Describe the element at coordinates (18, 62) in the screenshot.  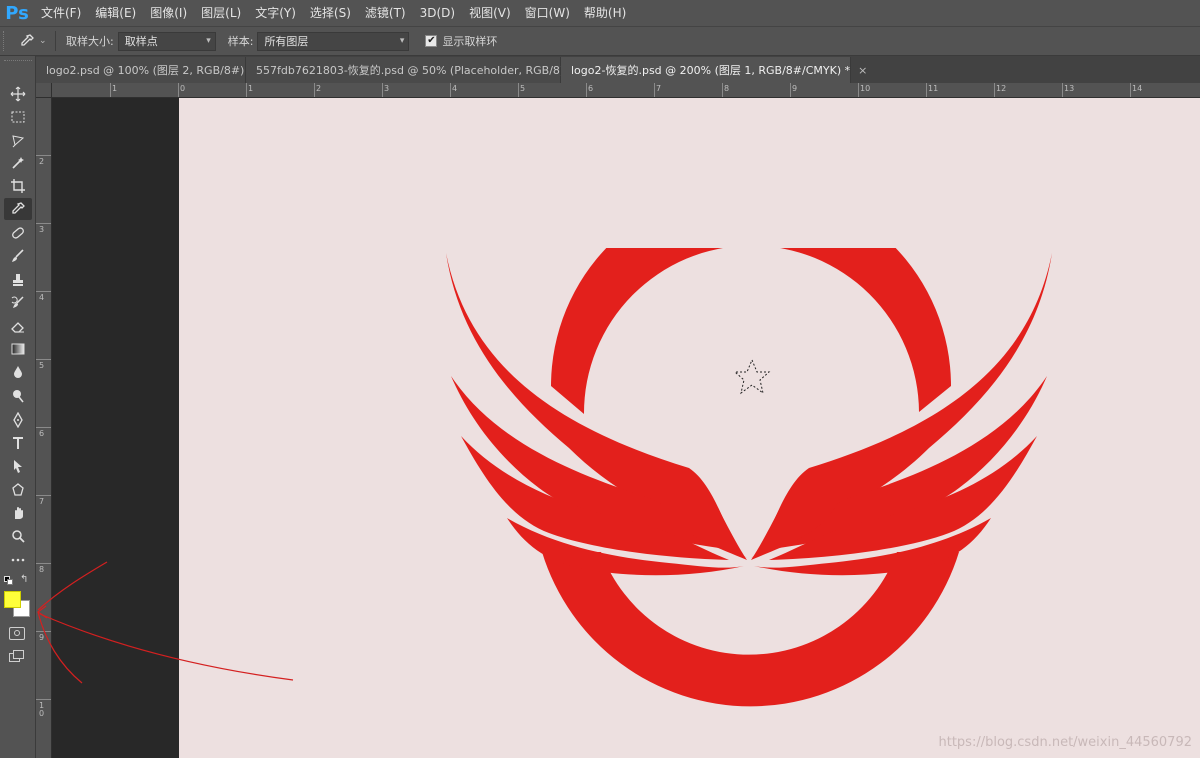
I see `tool-panel-grip` at that location.